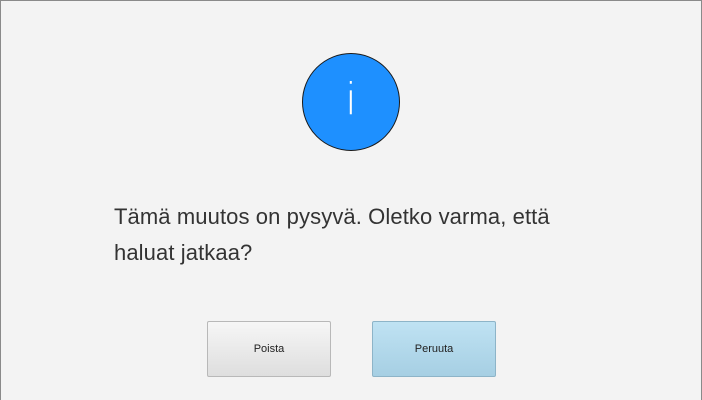 The width and height of the screenshot is (702, 400). I want to click on cancel-button: Peruuta, so click(434, 349).